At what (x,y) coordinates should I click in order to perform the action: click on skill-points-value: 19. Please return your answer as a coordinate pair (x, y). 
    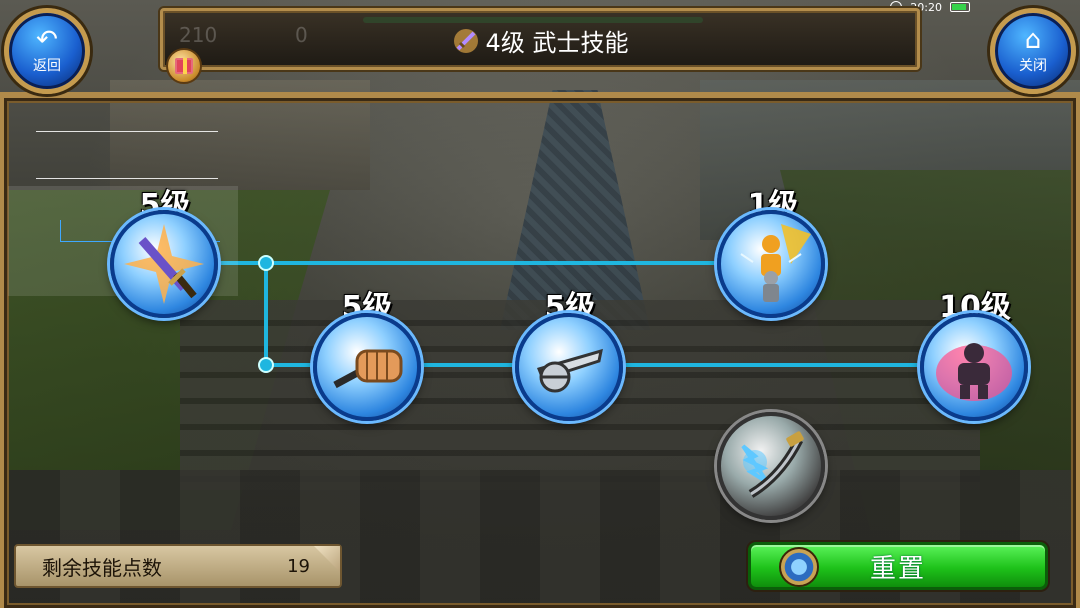
    Looking at the image, I should click on (298, 566).